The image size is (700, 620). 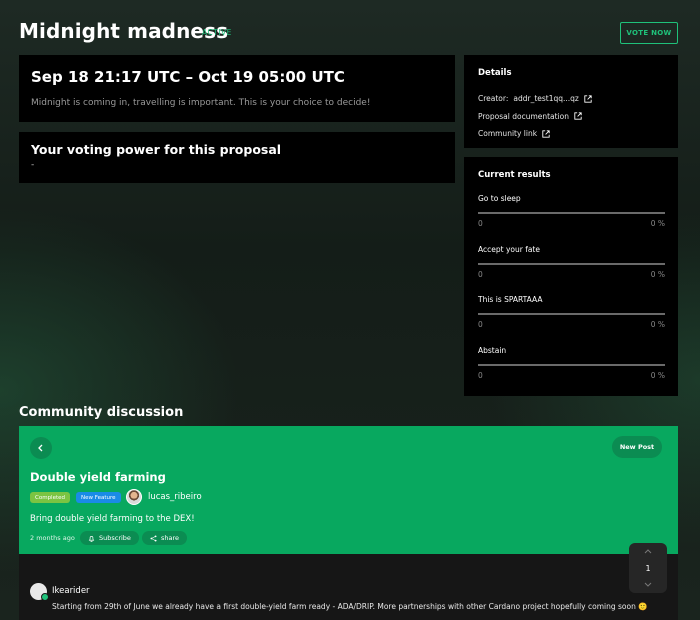 What do you see at coordinates (237, 157) in the screenshot?
I see `voting-power-panel: Your voting power for this proposal -` at bounding box center [237, 157].